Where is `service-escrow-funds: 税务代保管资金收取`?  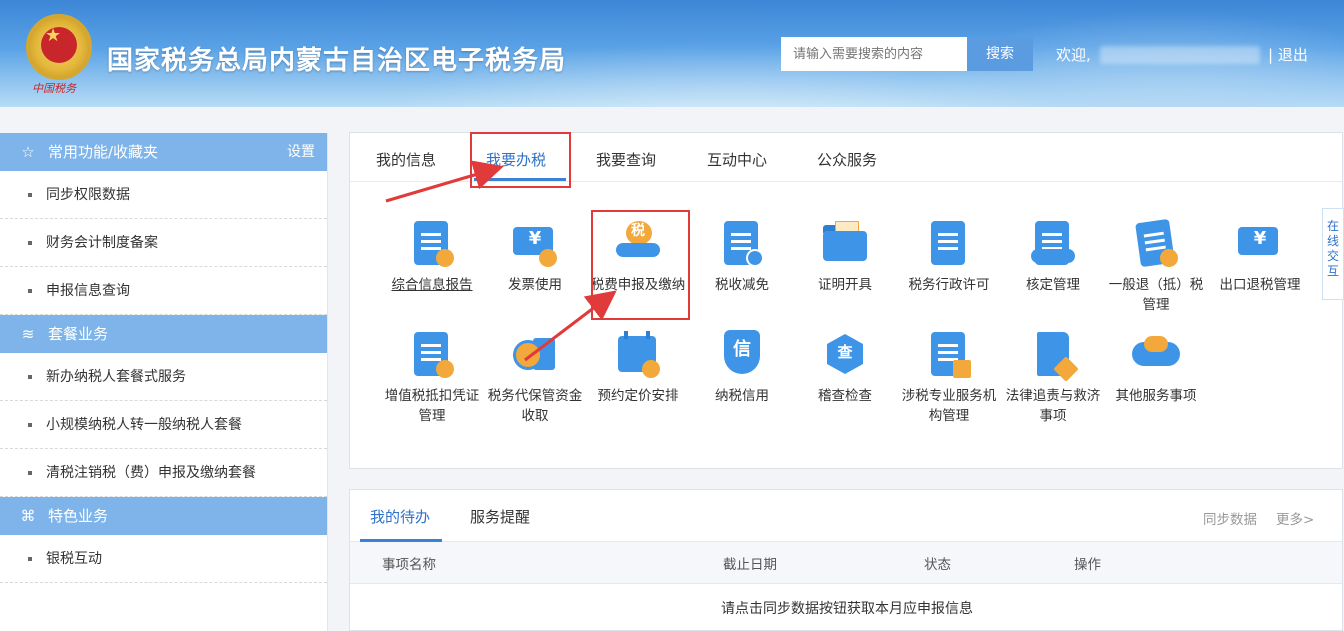
service-escrow-funds: 税务代保管资金收取 is located at coordinates (535, 377).